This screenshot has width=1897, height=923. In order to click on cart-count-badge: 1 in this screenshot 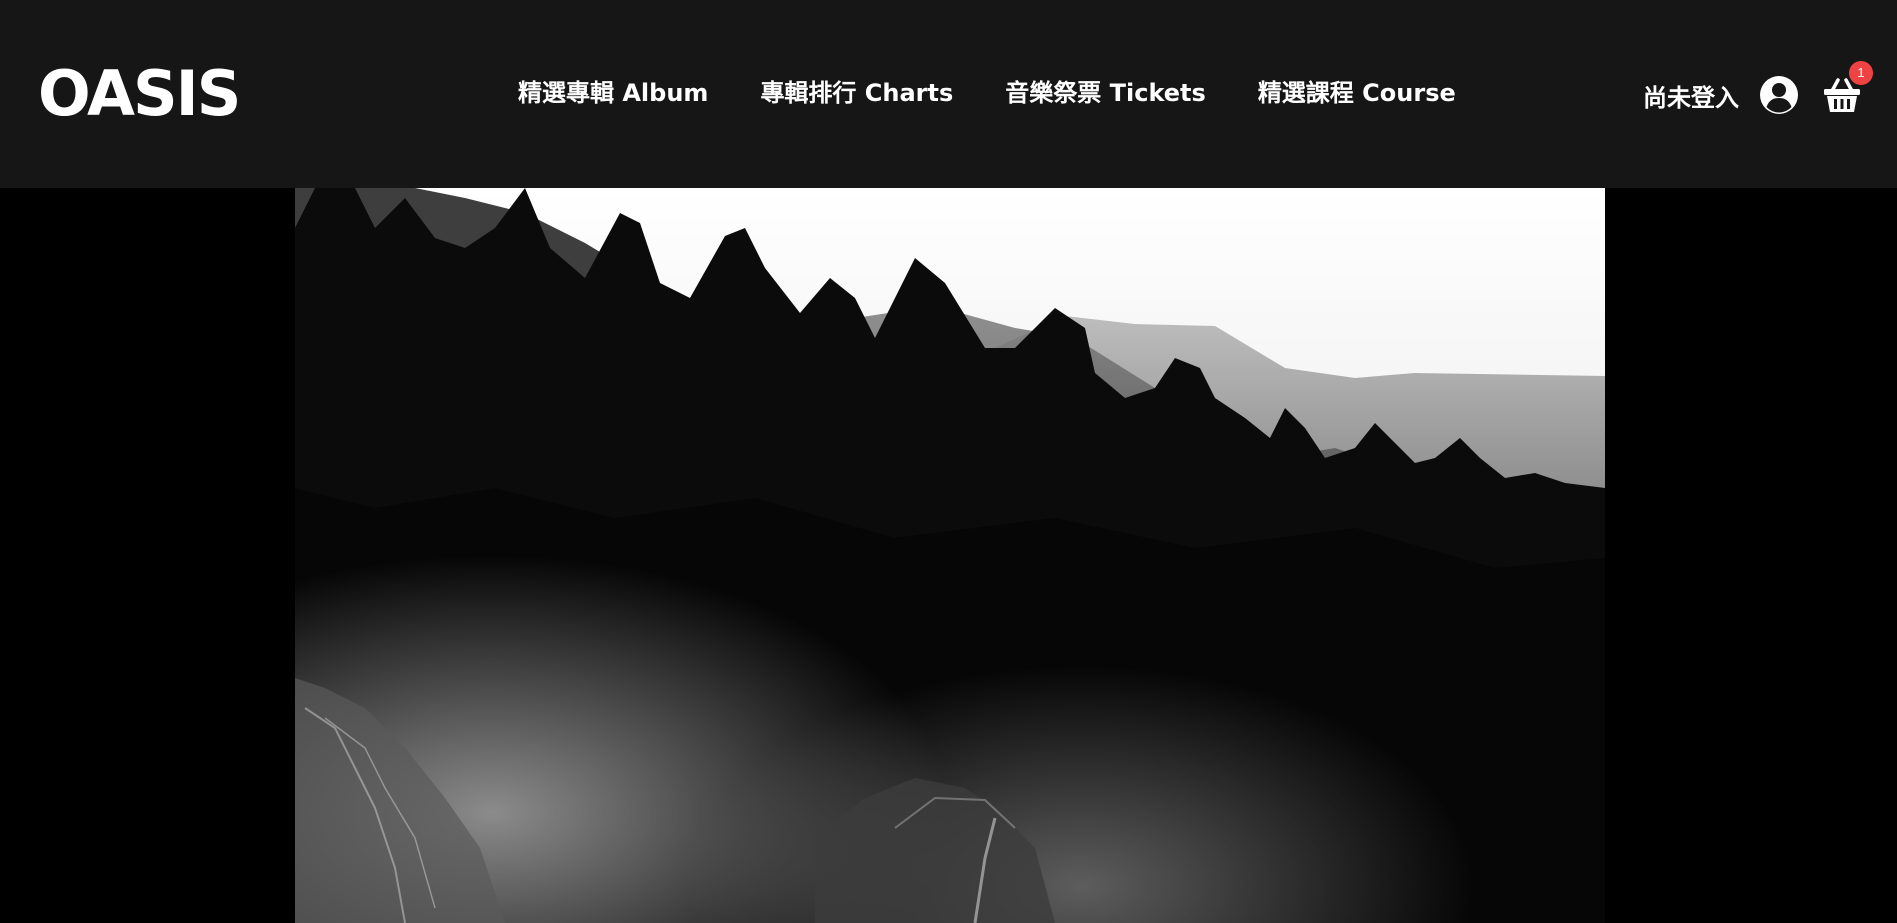, I will do `click(1861, 73)`.